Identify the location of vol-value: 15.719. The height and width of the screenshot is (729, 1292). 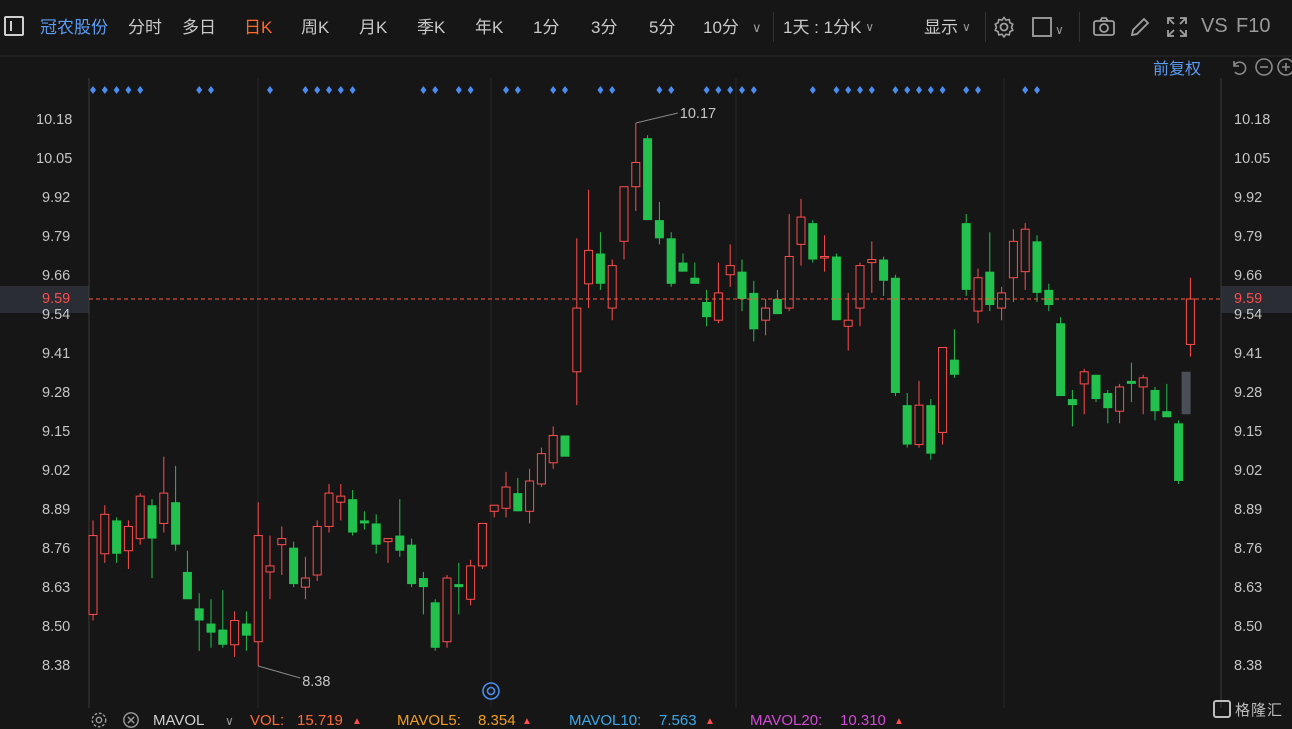
(320, 720).